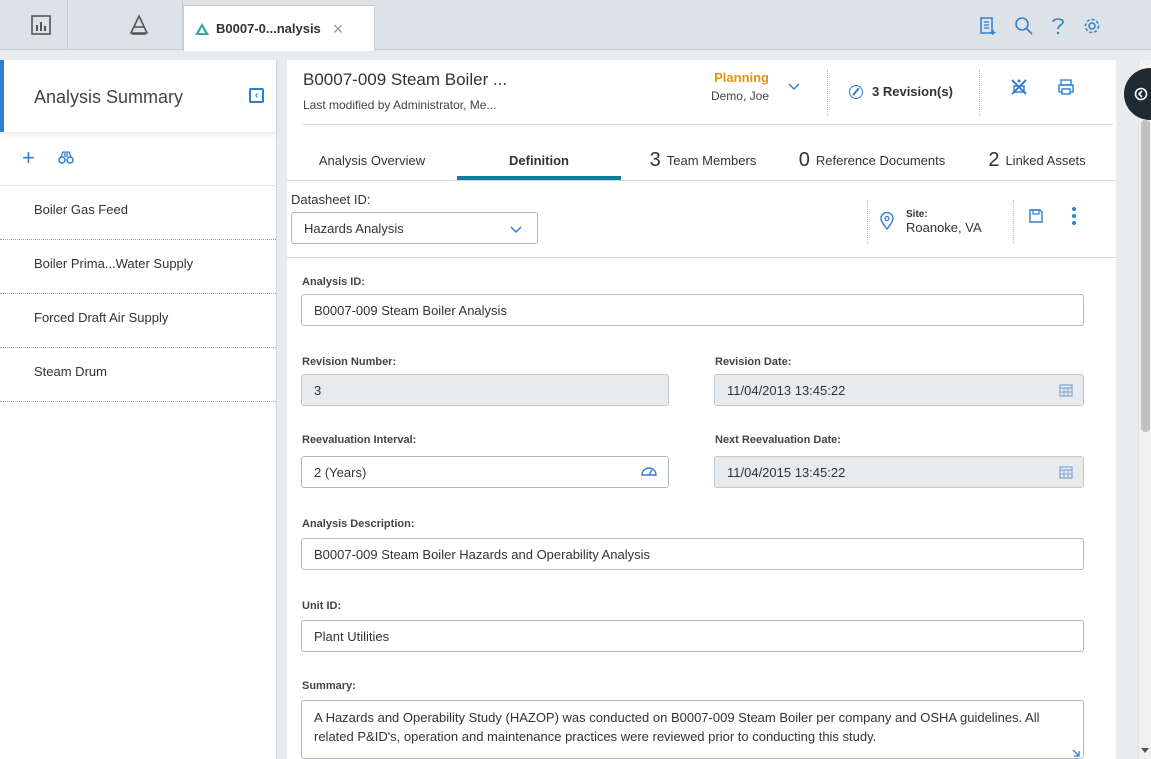 This screenshot has height=759, width=1151. Describe the element at coordinates (786, 472) in the screenshot. I see `next-reevaluation-date-value: 11/04/2015 13:45:22` at that location.